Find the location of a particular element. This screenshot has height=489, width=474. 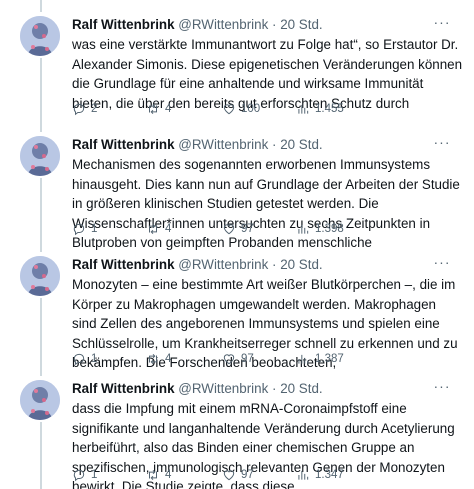

like-button: 100 is located at coordinates (241, 109).